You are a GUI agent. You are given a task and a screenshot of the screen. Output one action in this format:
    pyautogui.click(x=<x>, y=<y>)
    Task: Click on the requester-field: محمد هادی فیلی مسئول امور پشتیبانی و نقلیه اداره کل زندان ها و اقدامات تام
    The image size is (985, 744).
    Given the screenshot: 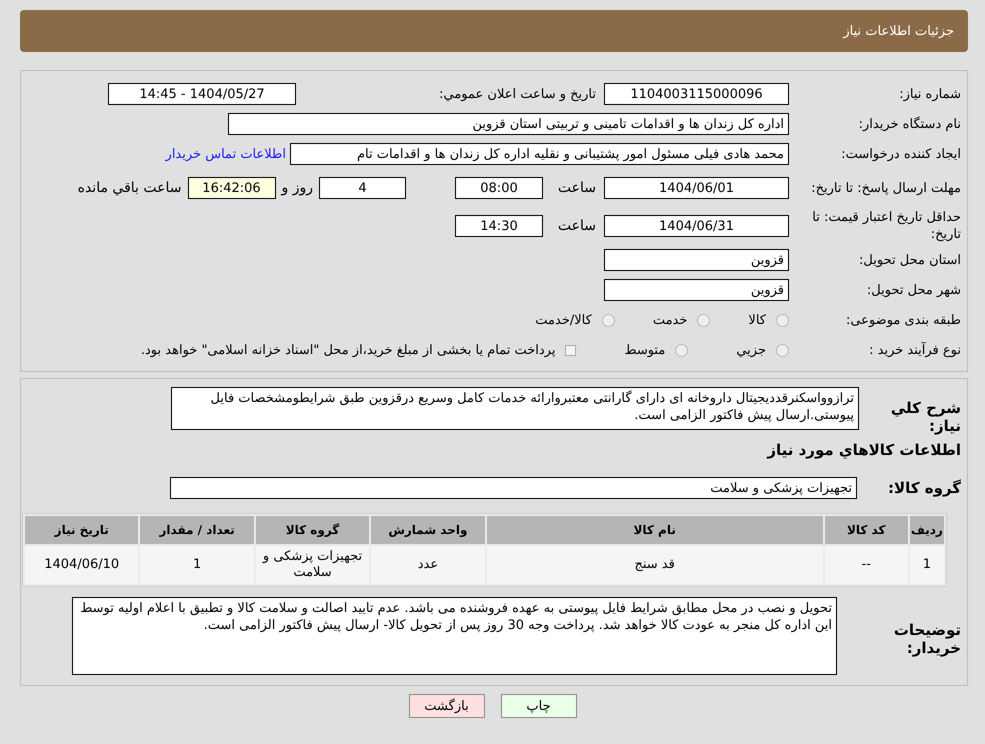 What is the action you would take?
    pyautogui.click(x=539, y=154)
    